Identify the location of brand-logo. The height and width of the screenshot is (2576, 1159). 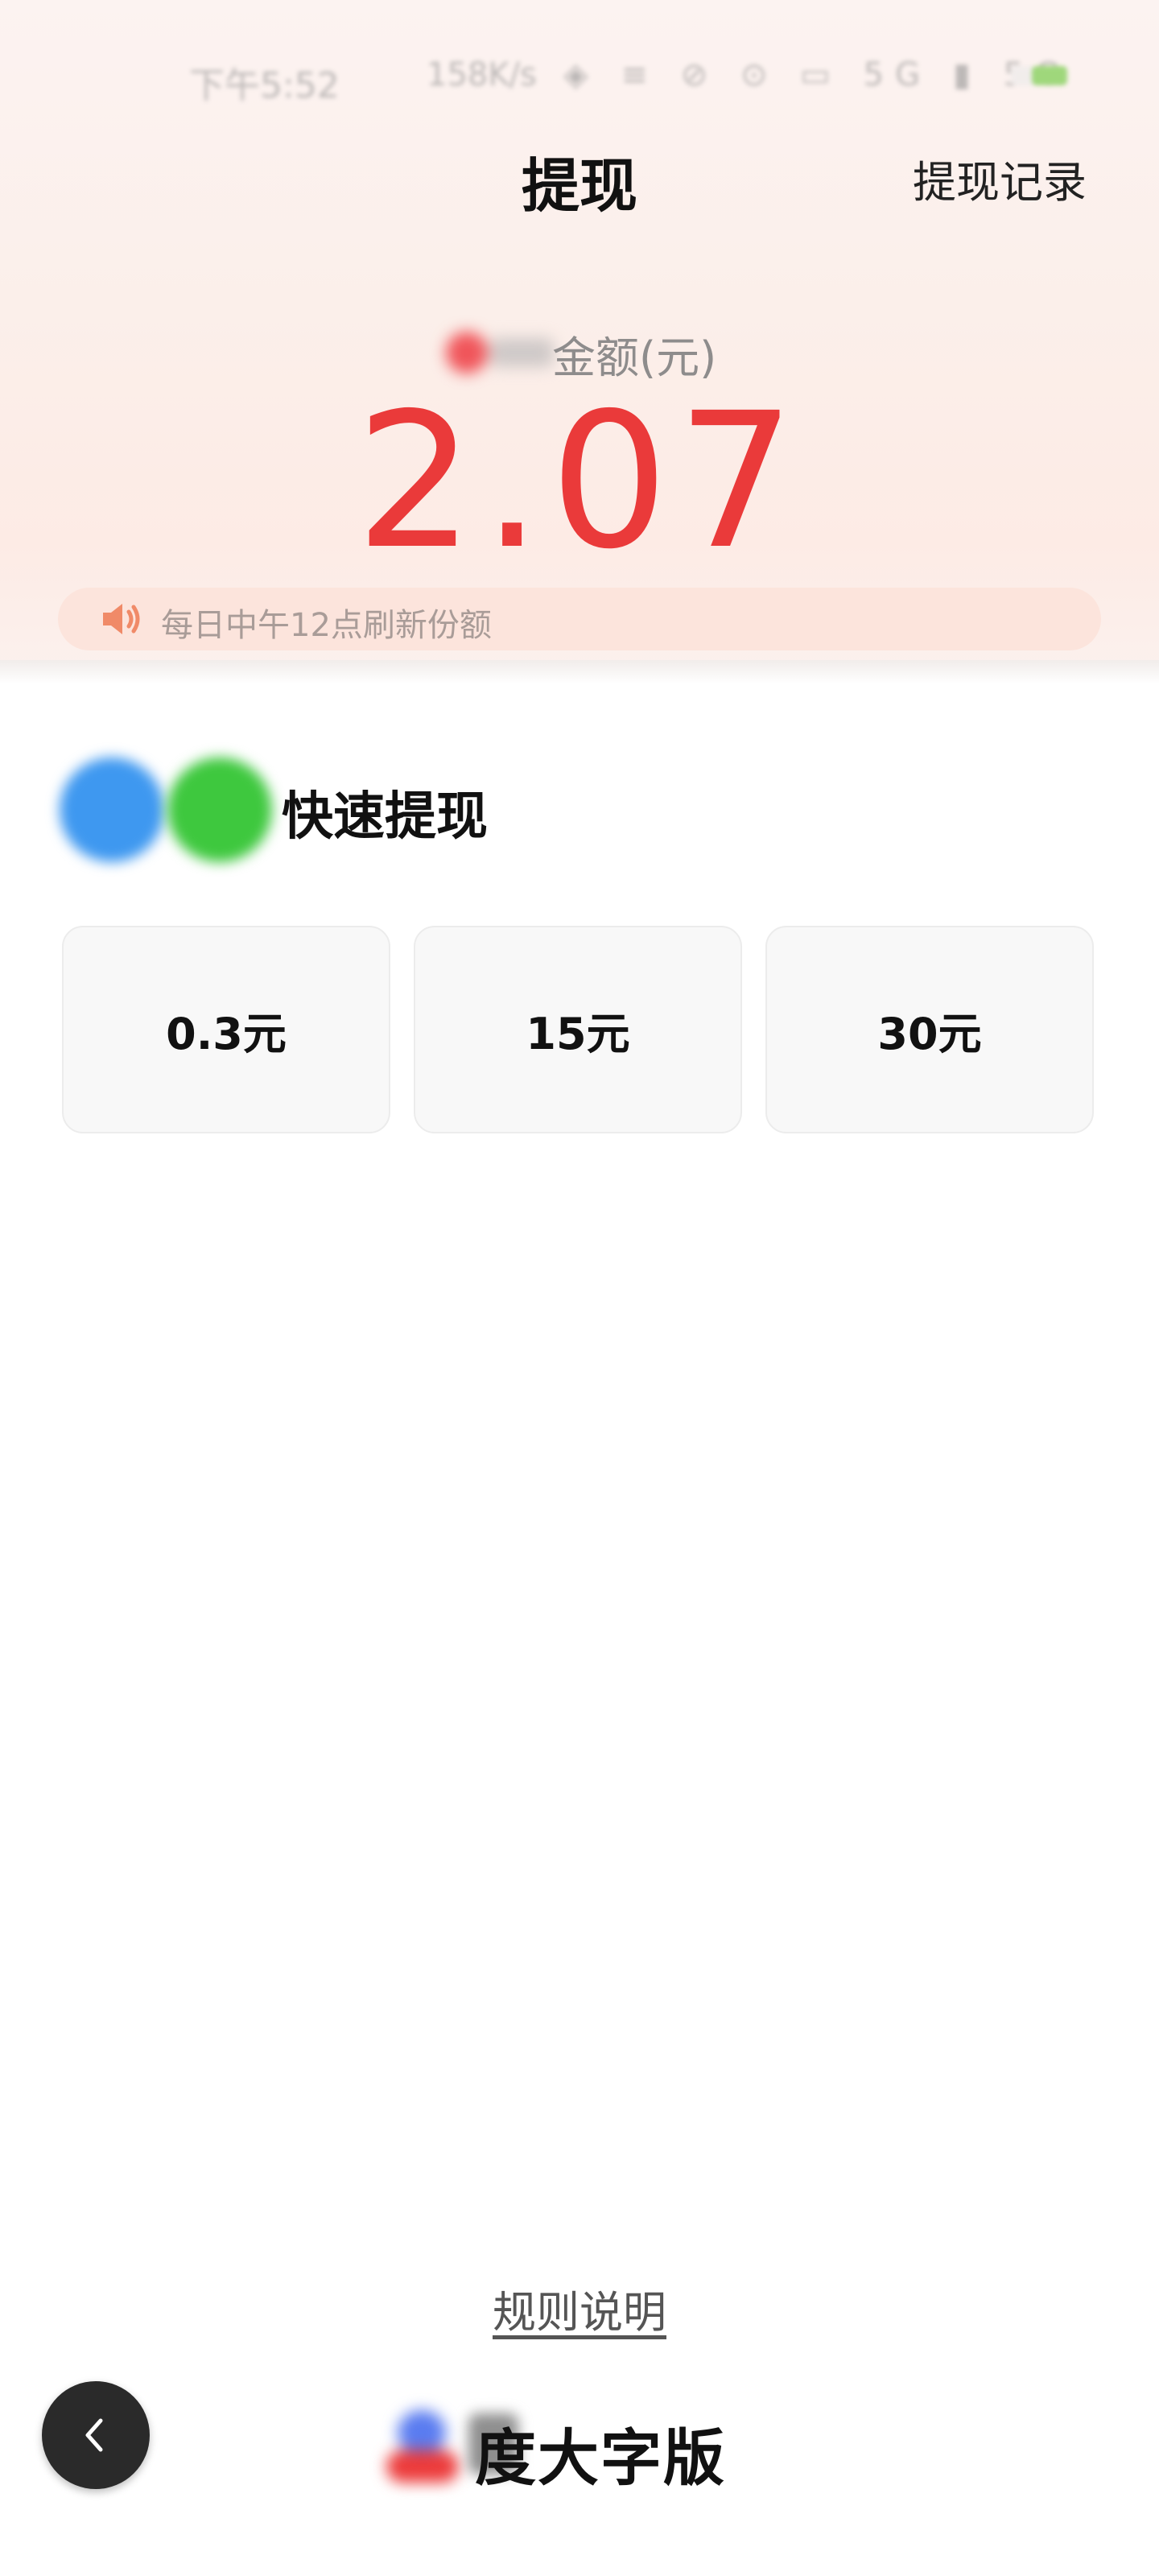
(426, 2450).